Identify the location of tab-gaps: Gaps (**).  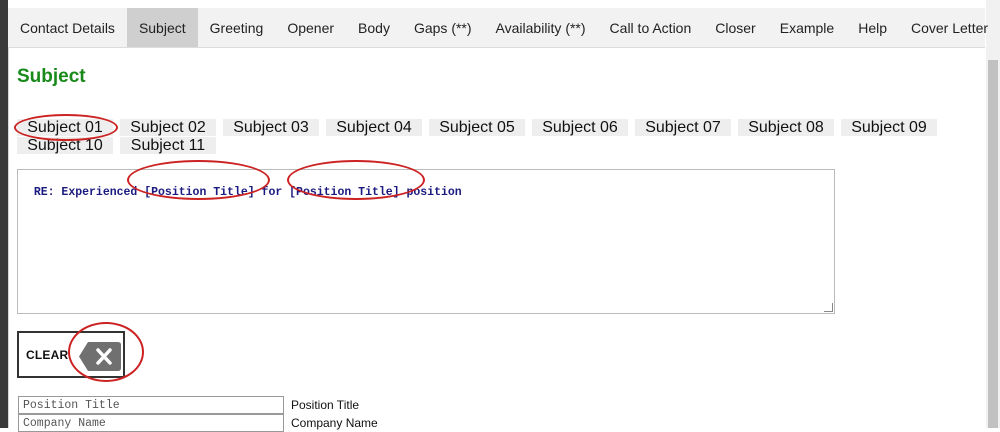
(443, 27).